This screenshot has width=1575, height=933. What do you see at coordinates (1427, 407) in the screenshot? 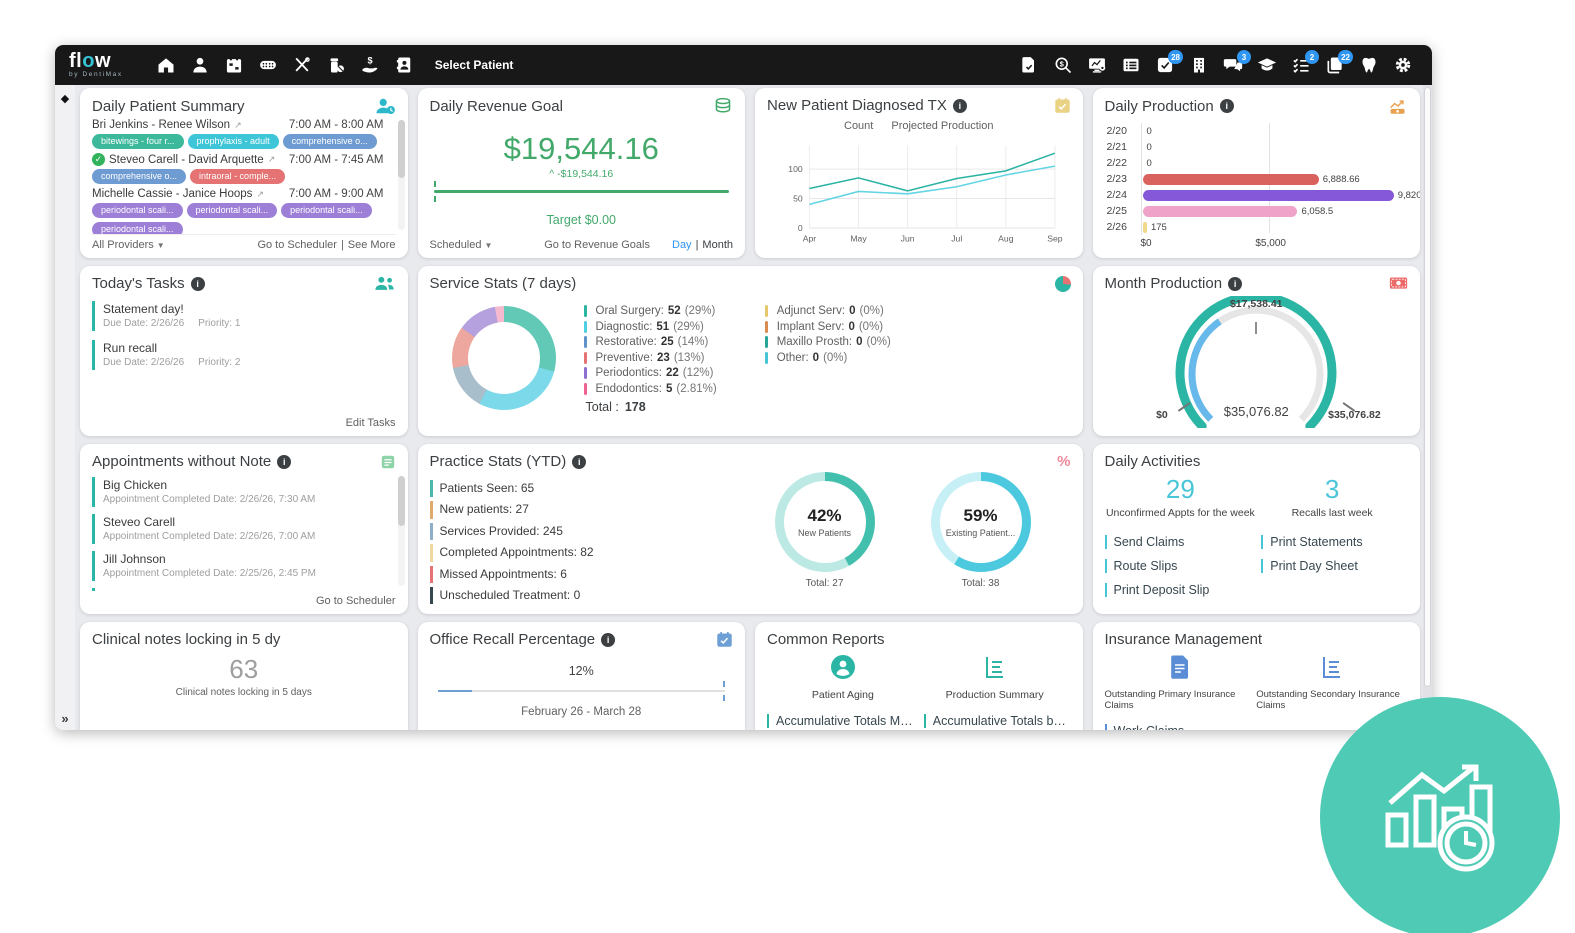
I see `window-scrollbar` at bounding box center [1427, 407].